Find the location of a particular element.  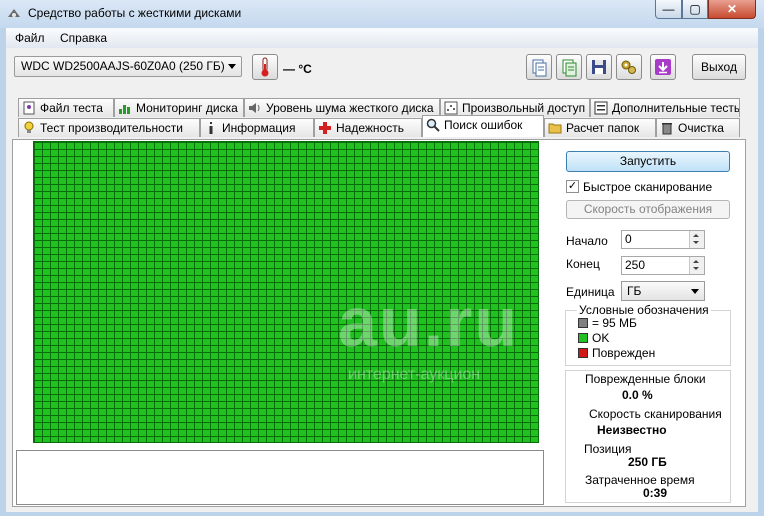

magnifier-icon is located at coordinates (433, 125).